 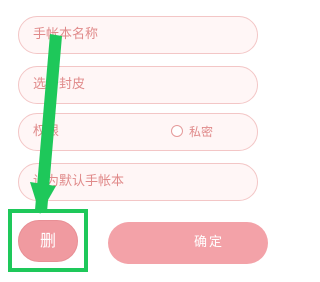 What do you see at coordinates (46, 124) in the screenshot?
I see `annotation-arrow-icon` at bounding box center [46, 124].